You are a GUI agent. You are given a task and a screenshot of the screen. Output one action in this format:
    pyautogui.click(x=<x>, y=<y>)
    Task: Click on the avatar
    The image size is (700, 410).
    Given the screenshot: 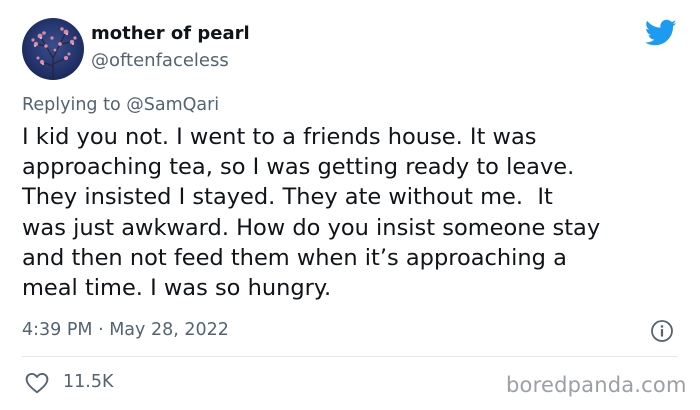 What is the action you would take?
    pyautogui.click(x=53, y=49)
    